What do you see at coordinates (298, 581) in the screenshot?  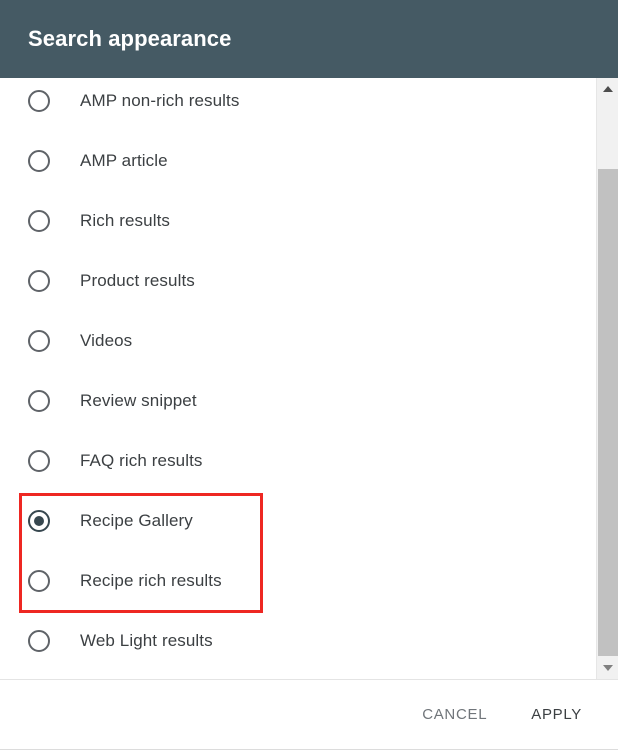 I see `option-row: Recipe rich results` at bounding box center [298, 581].